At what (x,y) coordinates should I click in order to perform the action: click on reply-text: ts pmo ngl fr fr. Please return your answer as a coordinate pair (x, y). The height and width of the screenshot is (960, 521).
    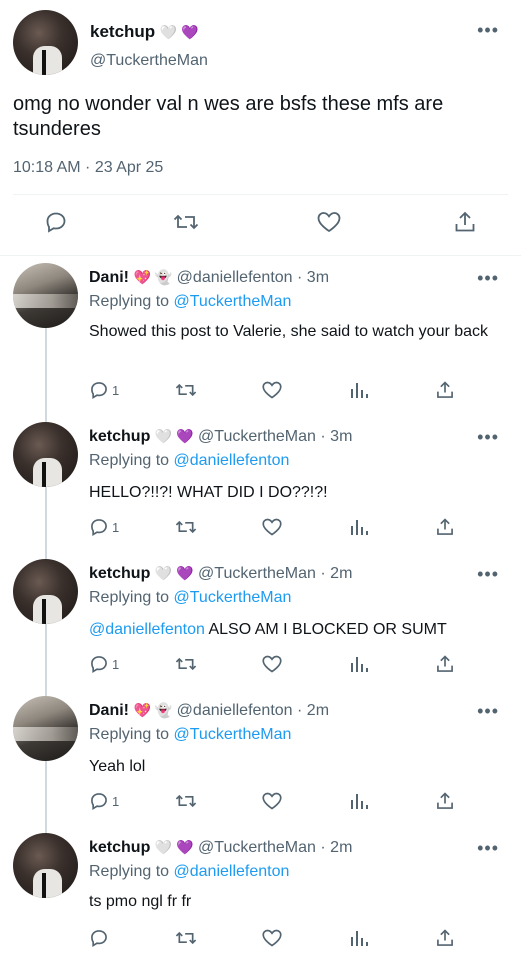
    Looking at the image, I should click on (140, 901).